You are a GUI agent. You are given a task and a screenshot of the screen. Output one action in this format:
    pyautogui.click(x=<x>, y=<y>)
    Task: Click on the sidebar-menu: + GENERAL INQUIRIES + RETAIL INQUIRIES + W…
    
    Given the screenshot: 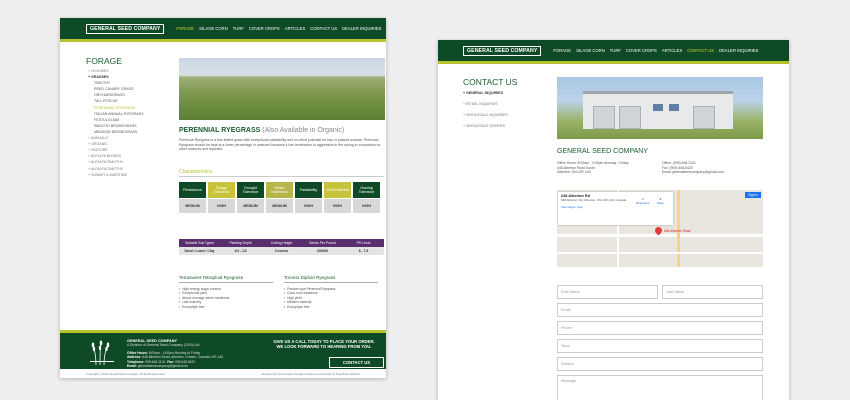 What is the action you would take?
    pyautogui.click(x=485, y=113)
    